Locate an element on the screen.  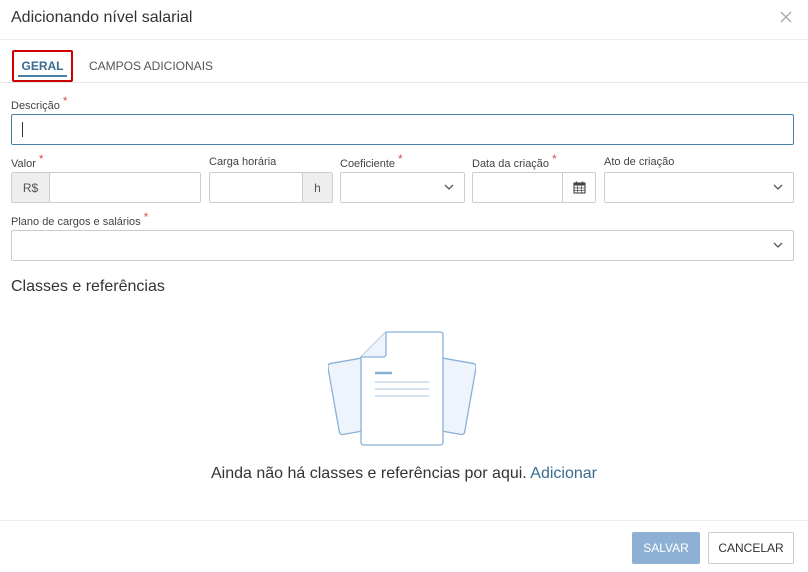
calendar-button is located at coordinates (578, 187).